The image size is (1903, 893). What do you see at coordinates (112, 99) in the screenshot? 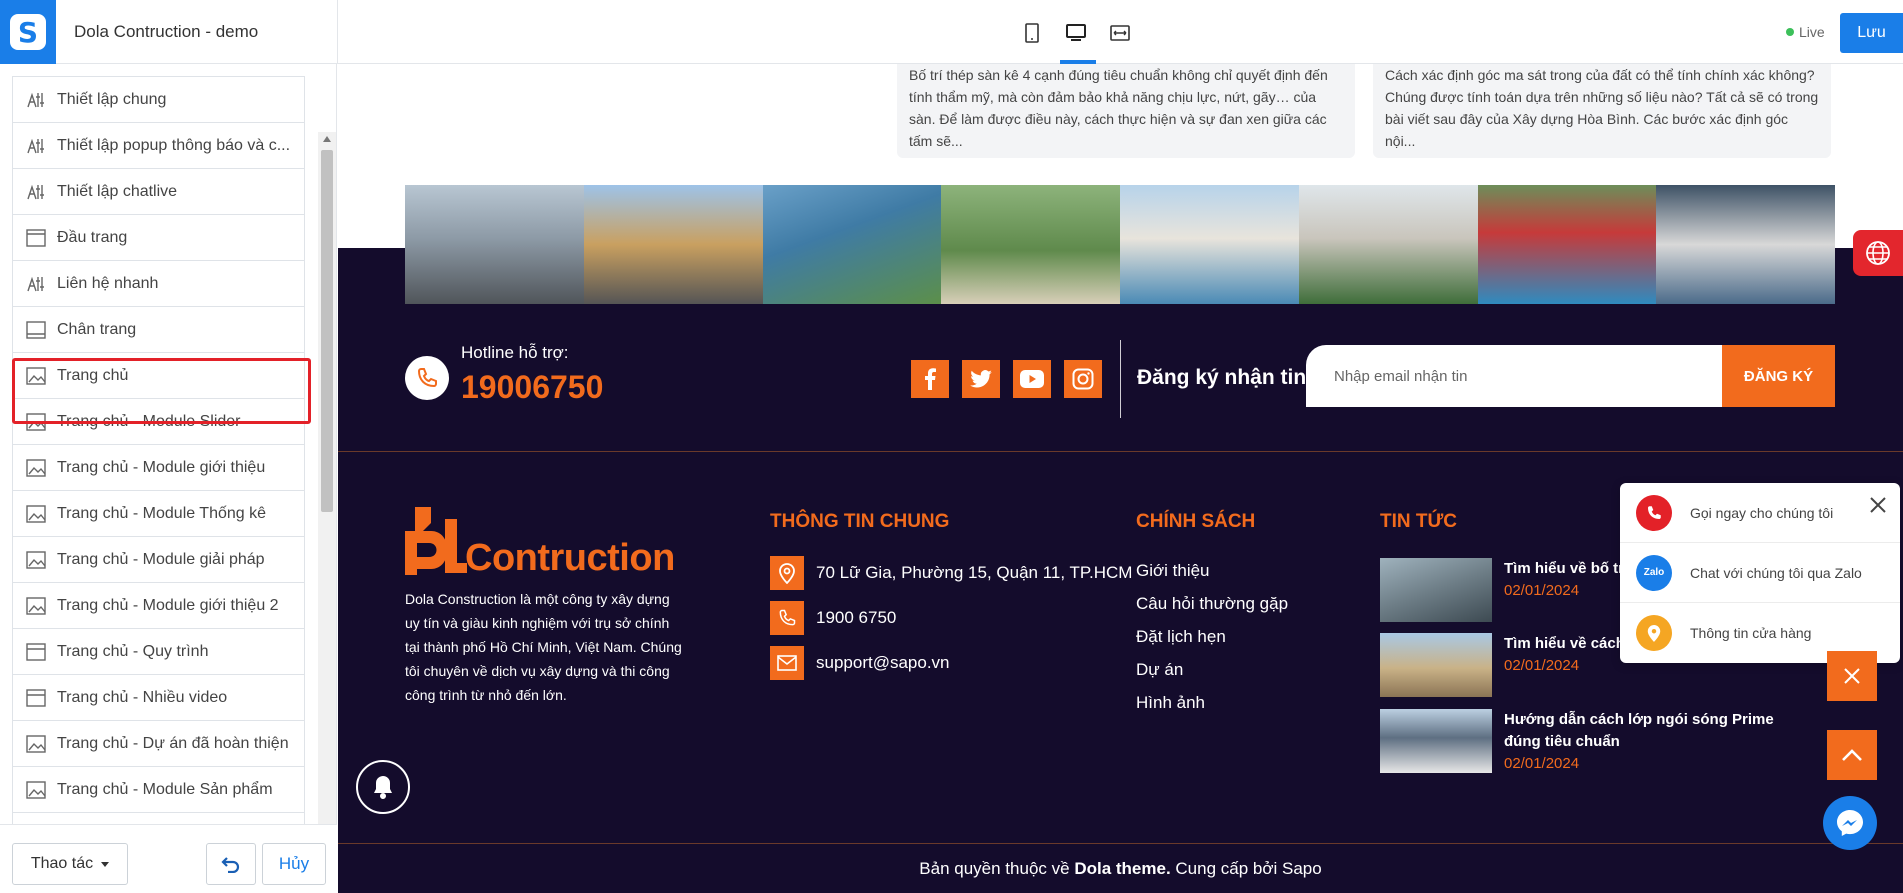
I see `sidebar-item-label: Thiết lập chung` at bounding box center [112, 99].